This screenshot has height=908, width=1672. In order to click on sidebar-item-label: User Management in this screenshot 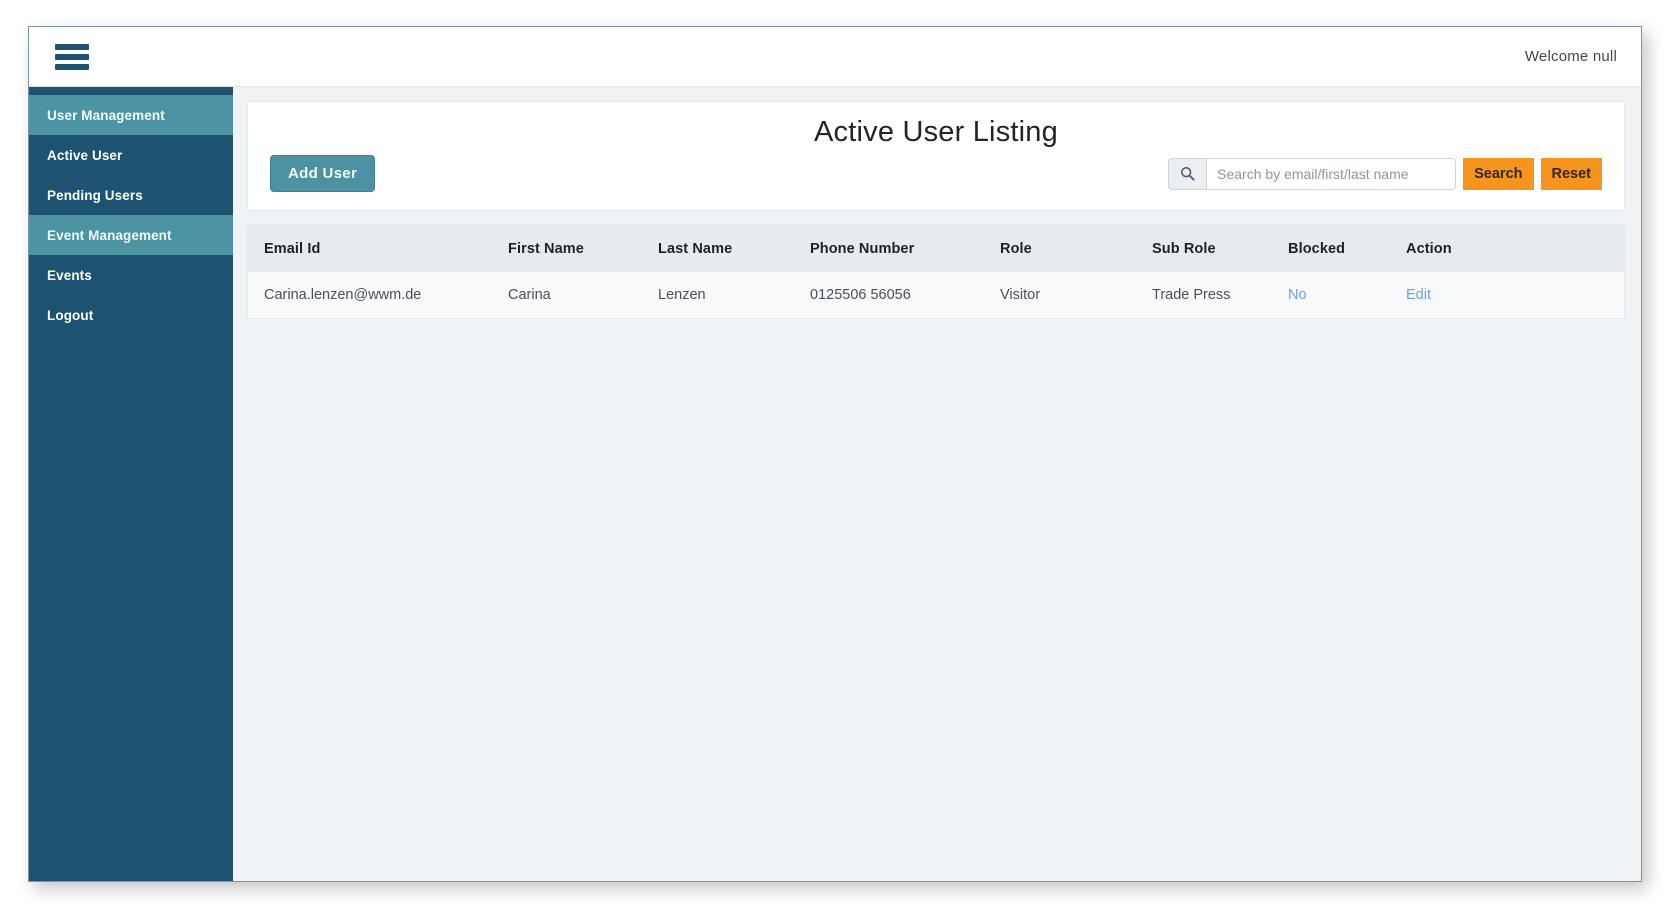, I will do `click(106, 115)`.